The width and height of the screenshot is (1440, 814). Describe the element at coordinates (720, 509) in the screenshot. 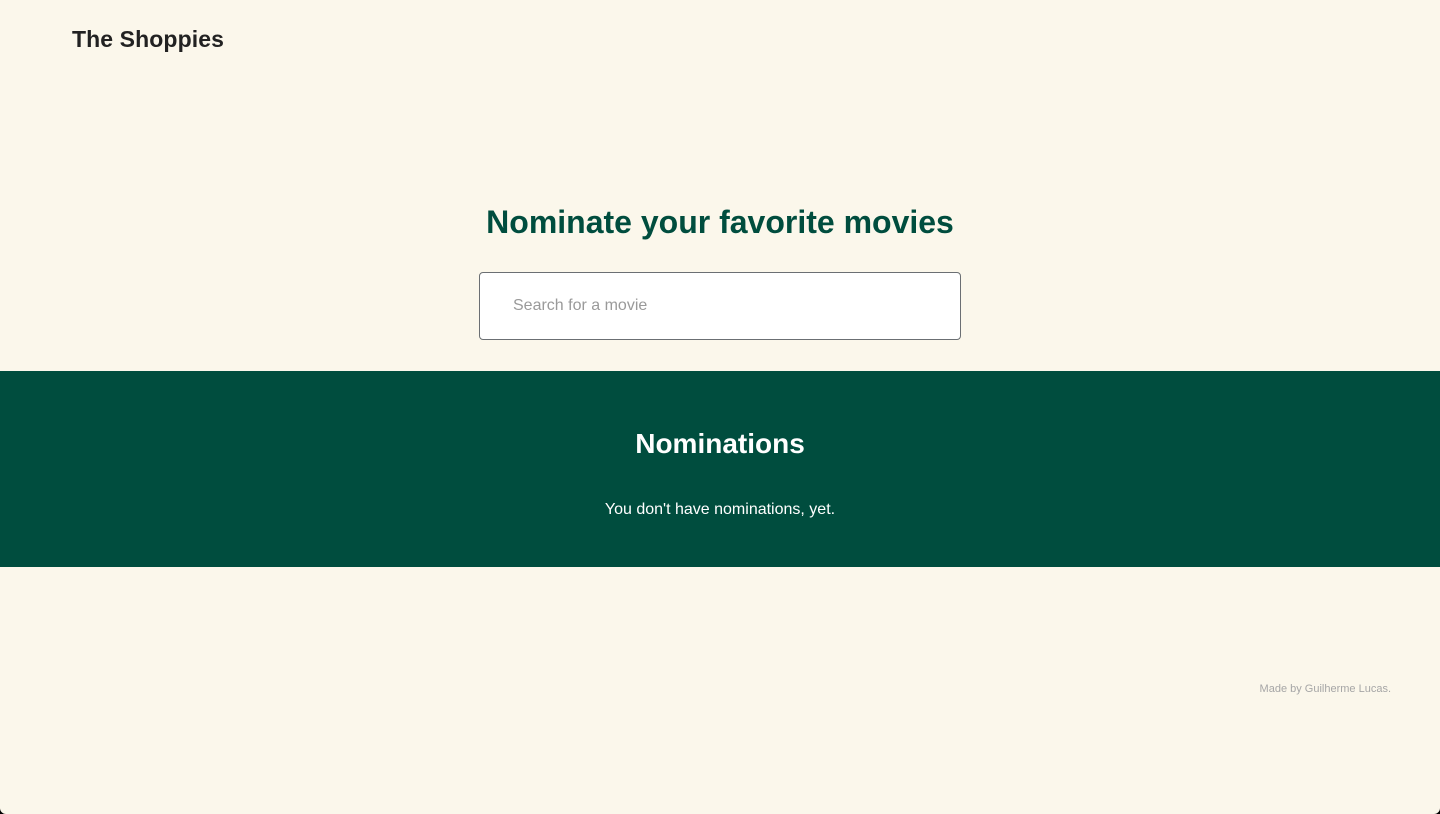

I see `nominations-empty-message: You don't have nominations, yet.` at that location.